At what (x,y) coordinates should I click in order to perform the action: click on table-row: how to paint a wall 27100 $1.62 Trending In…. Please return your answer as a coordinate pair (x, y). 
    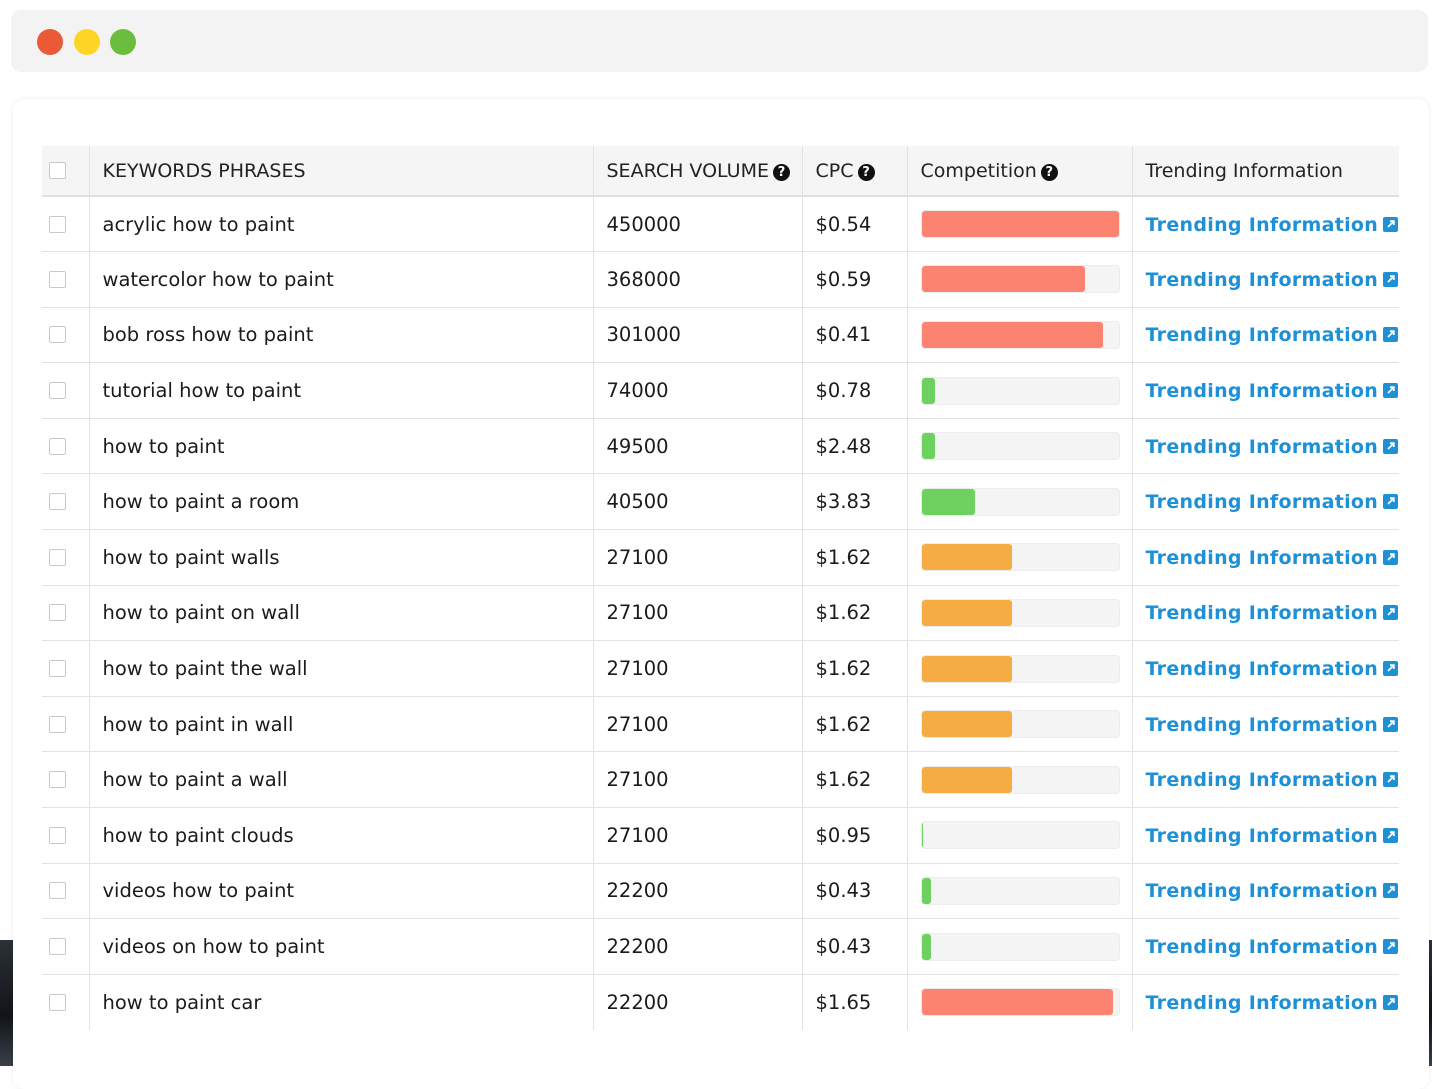
    Looking at the image, I should click on (720, 780).